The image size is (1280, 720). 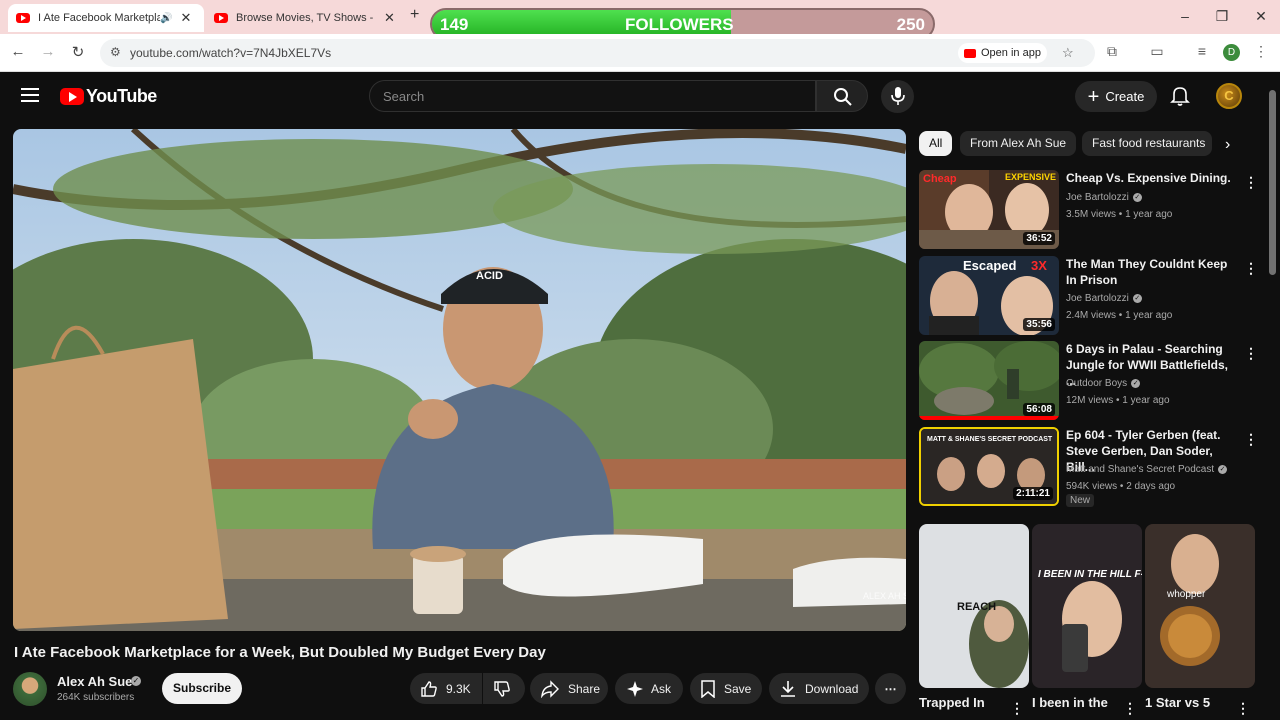 I want to click on search-placeholder: Search, so click(x=404, y=96).